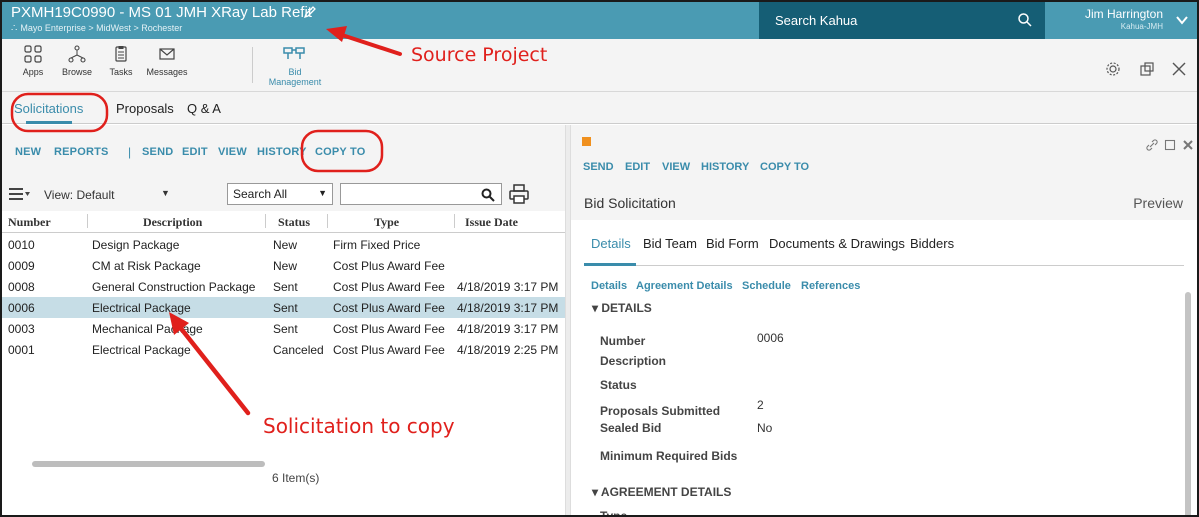  What do you see at coordinates (623, 341) in the screenshot?
I see `field-label-number: Number` at bounding box center [623, 341].